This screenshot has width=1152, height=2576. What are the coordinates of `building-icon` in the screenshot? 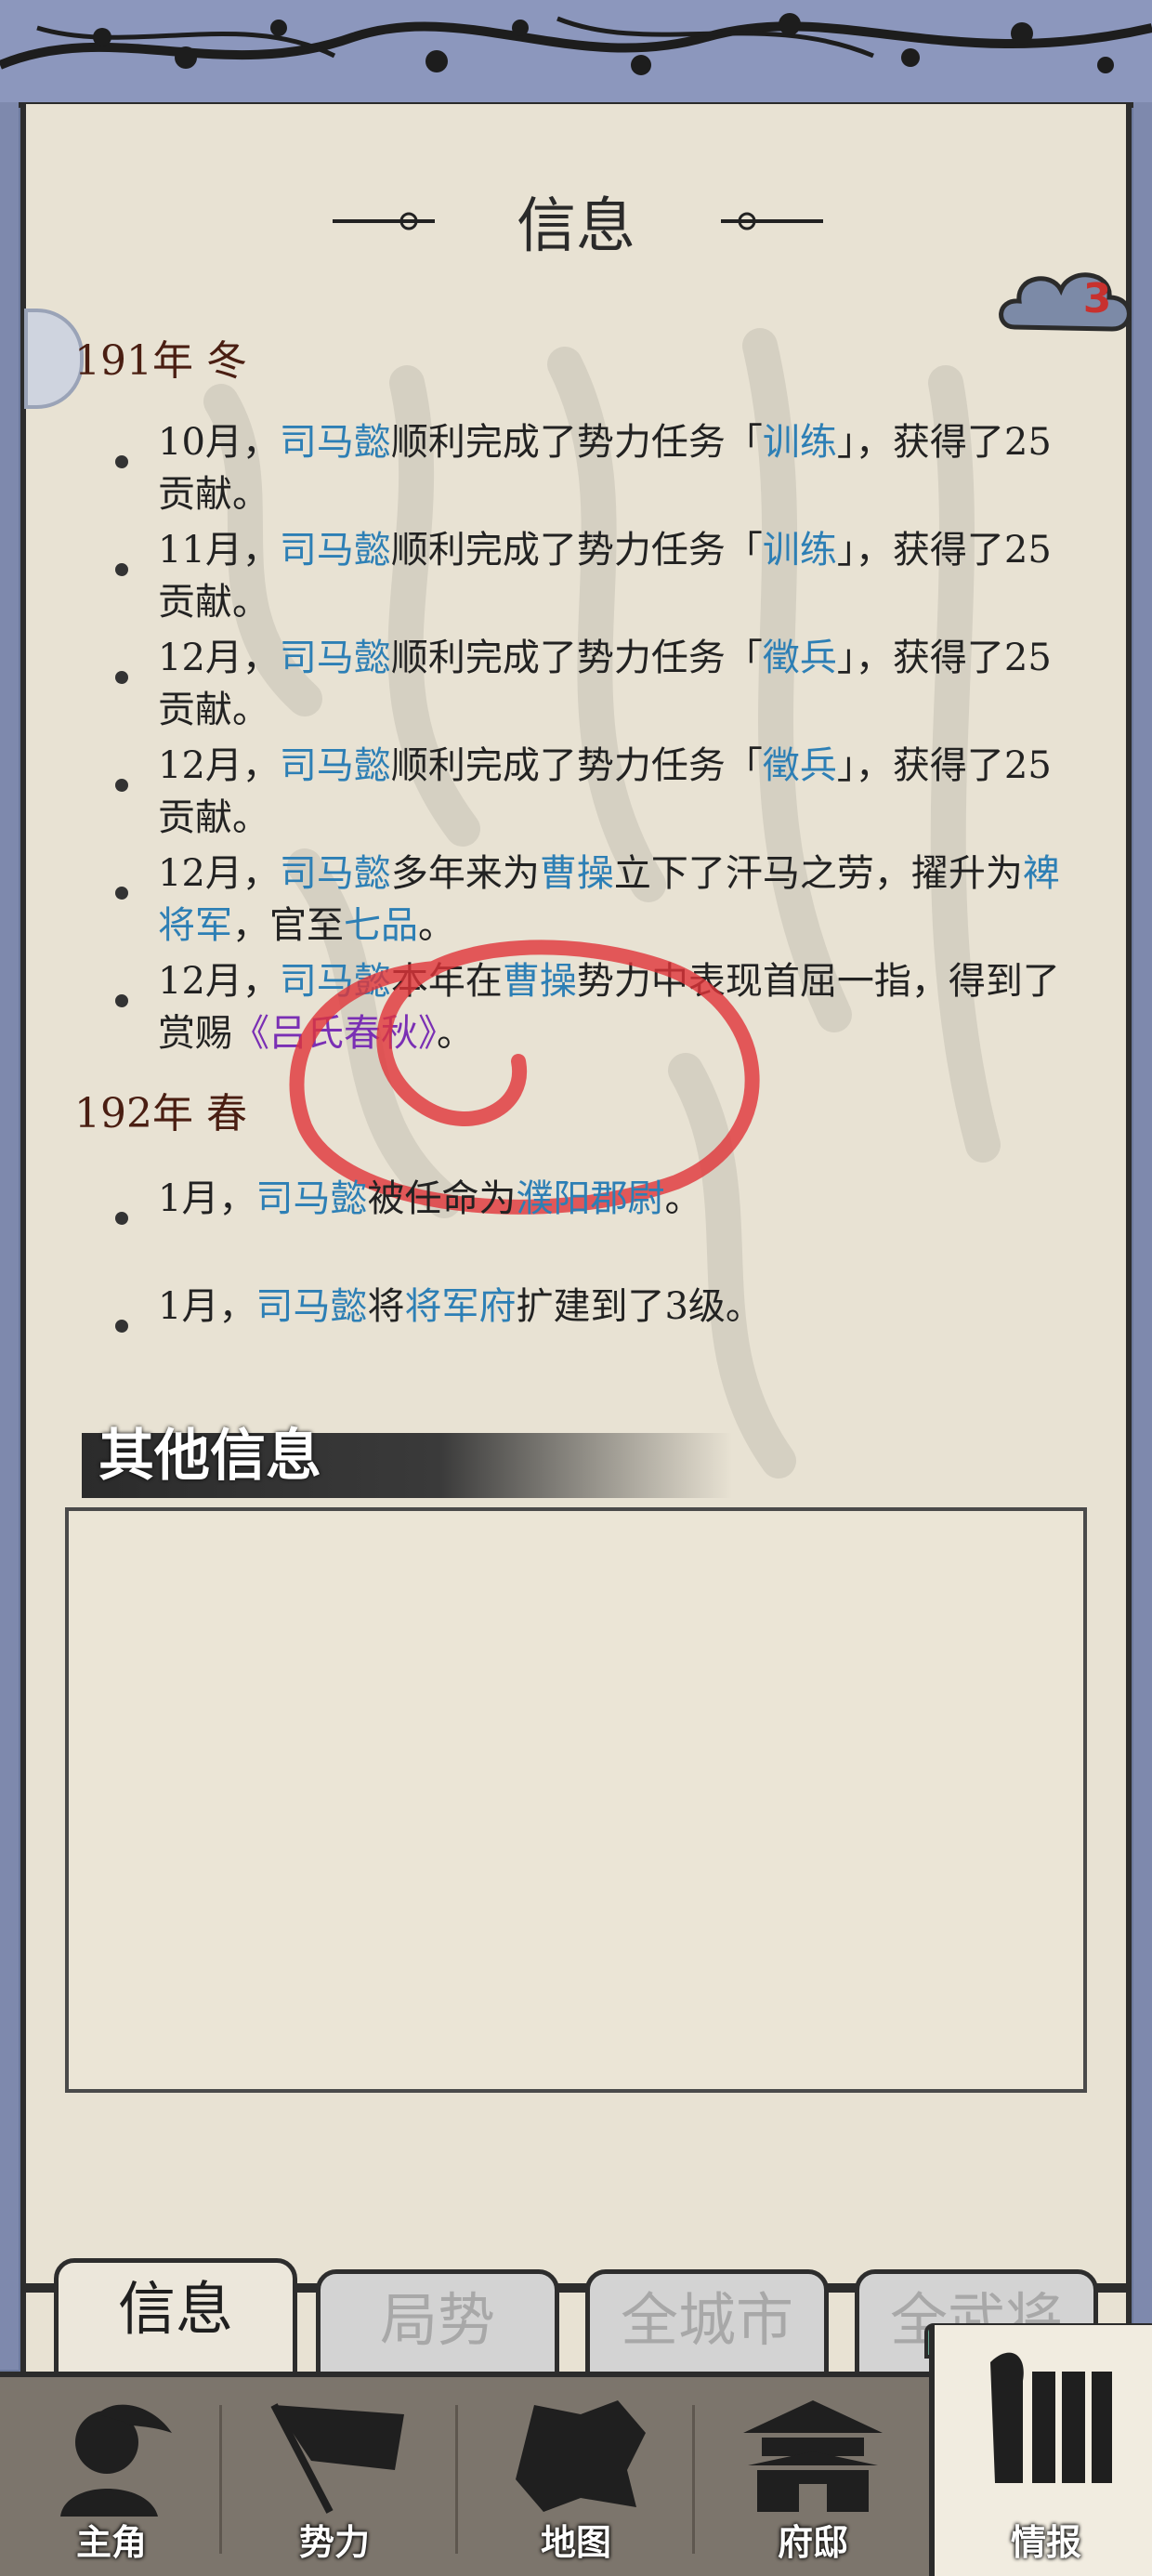 It's located at (813, 2456).